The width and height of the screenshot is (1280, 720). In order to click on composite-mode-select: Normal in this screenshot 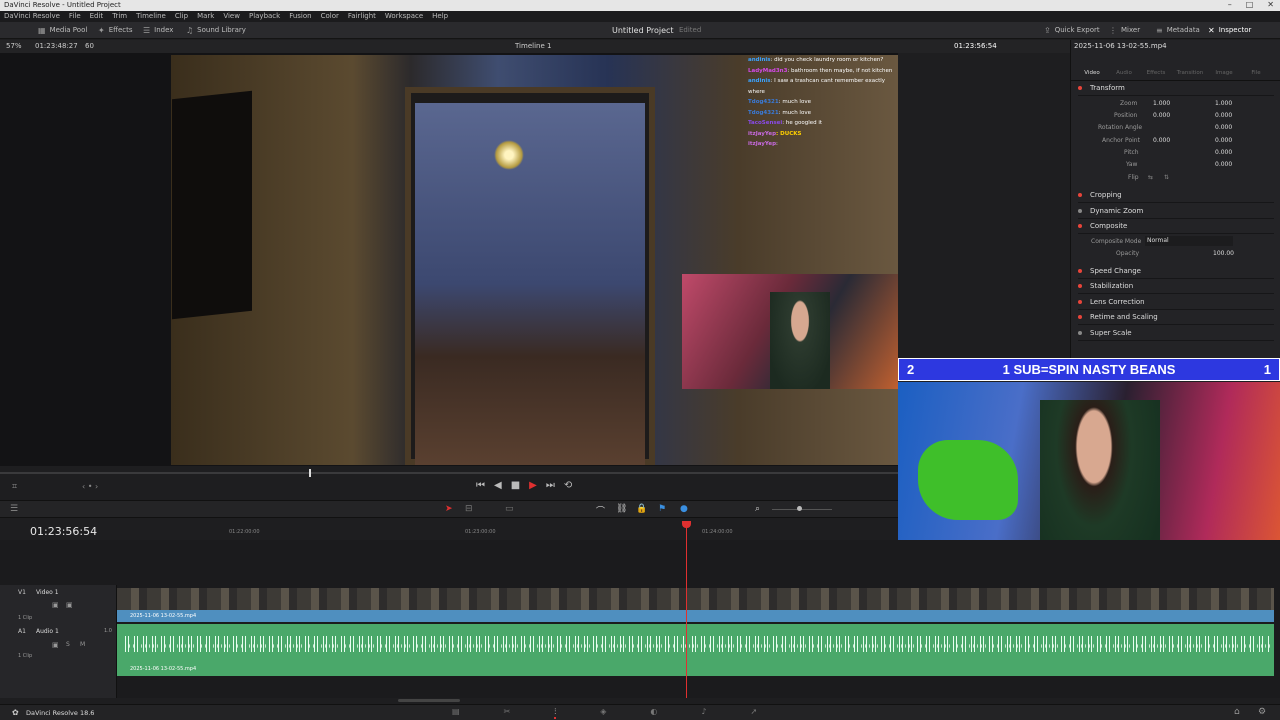, I will do `click(1189, 241)`.